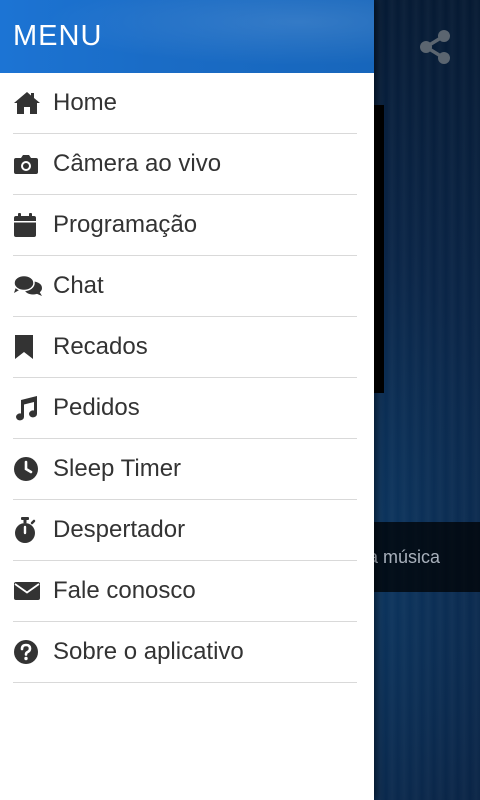 The height and width of the screenshot is (800, 480). I want to click on drawer-header: MENU, so click(187, 36).